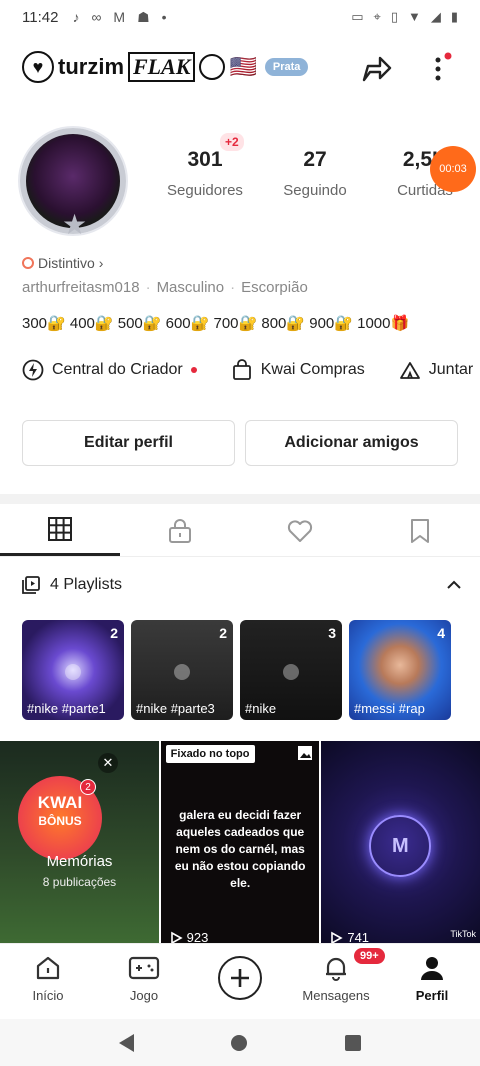 The width and height of the screenshot is (480, 1066). I want to click on system-navigation, so click(240, 1042).